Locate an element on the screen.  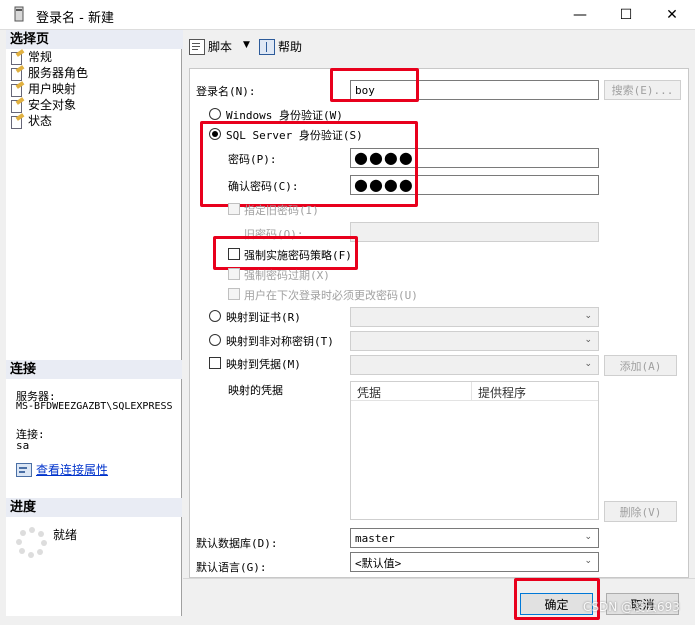
server-value: MS-BFDWEEZGAZBT\SQLEXPRESS is located at coordinates (94, 406).